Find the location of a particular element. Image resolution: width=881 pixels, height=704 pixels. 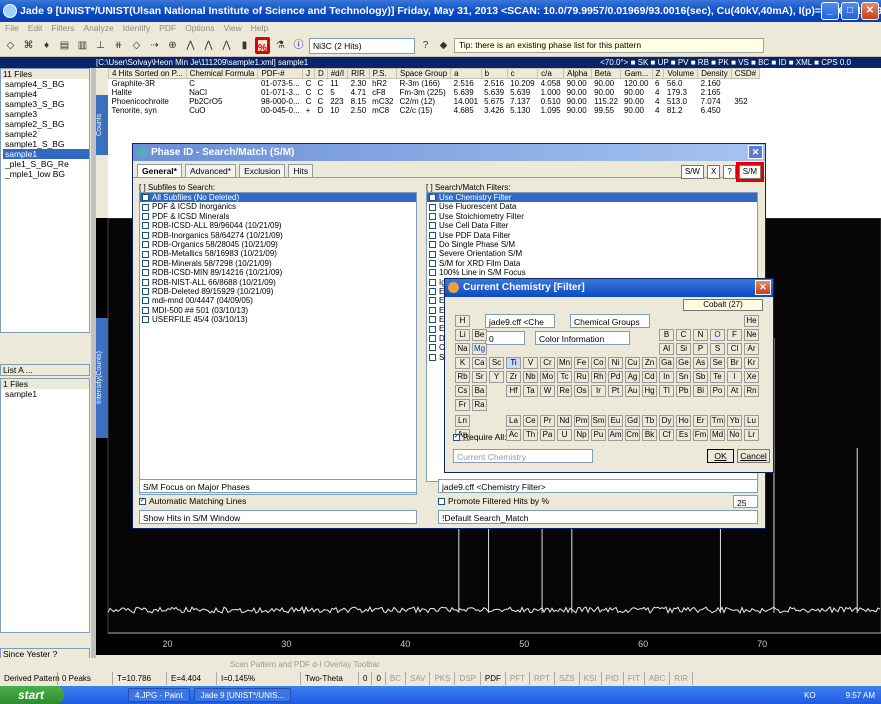

element-mo: Mo is located at coordinates (547, 377).